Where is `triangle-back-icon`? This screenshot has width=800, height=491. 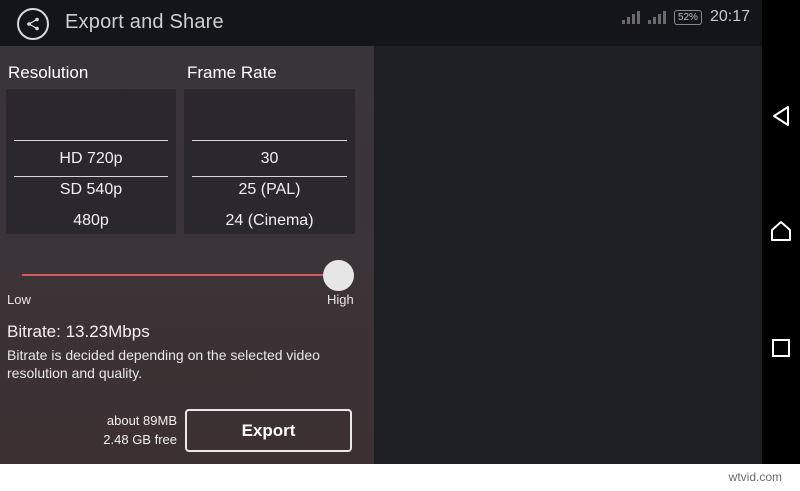 triangle-back-icon is located at coordinates (781, 116).